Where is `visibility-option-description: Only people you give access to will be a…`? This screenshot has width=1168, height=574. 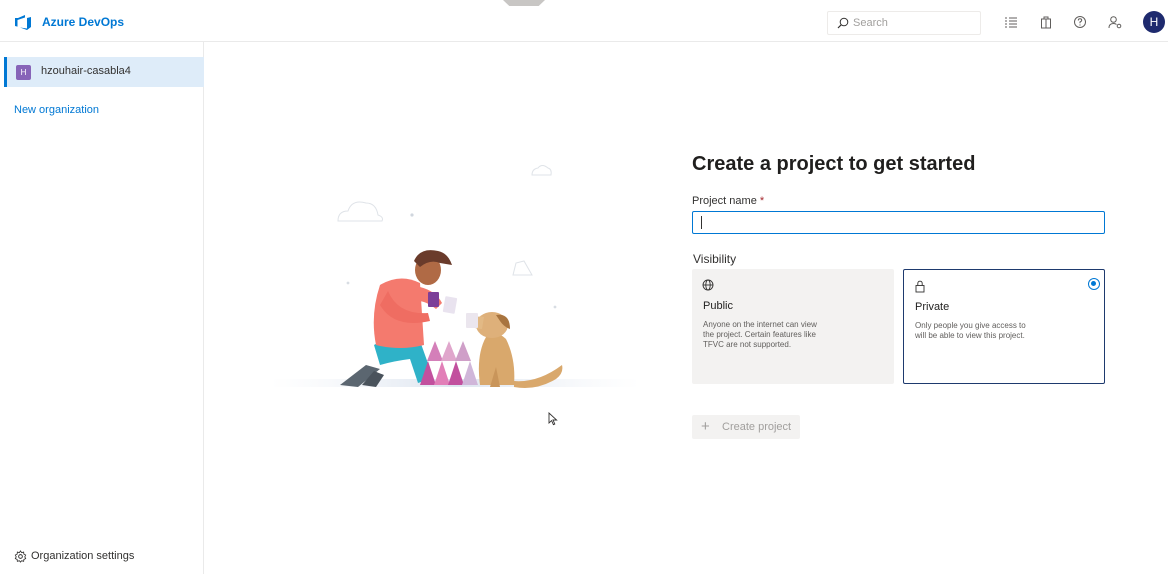
visibility-option-description: Only people you give access to will be a… is located at coordinates (970, 330).